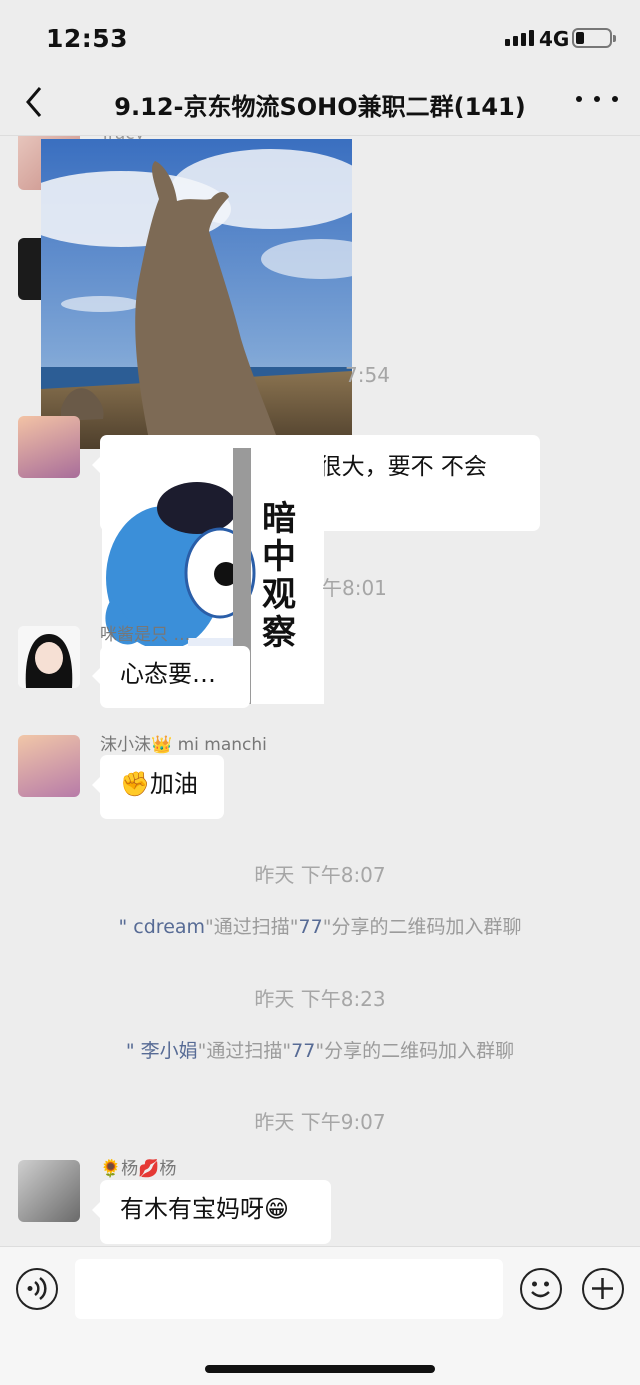  Describe the element at coordinates (354, 588) in the screenshot. I see `timestamp-partial: 午8:01` at that location.